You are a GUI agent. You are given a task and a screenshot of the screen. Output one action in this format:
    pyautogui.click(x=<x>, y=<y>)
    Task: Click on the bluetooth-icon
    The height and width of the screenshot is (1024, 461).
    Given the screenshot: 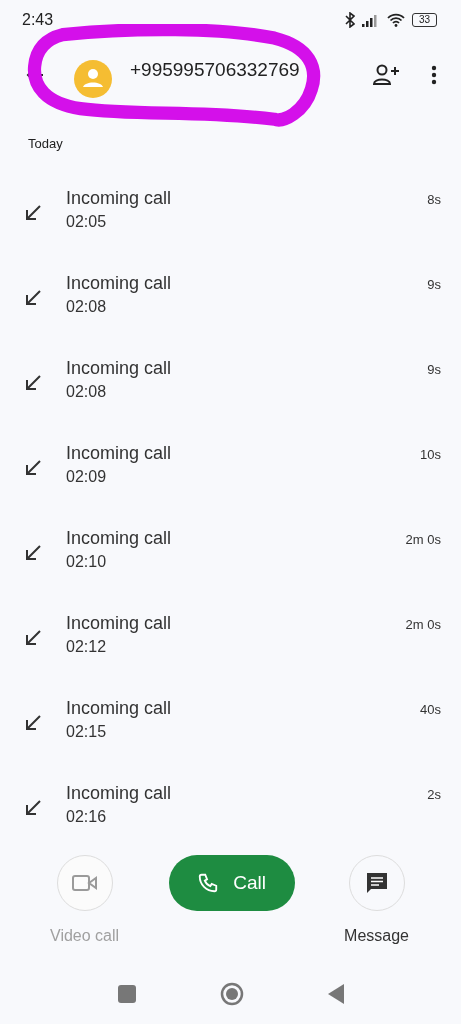 What is the action you would take?
    pyautogui.click(x=349, y=20)
    